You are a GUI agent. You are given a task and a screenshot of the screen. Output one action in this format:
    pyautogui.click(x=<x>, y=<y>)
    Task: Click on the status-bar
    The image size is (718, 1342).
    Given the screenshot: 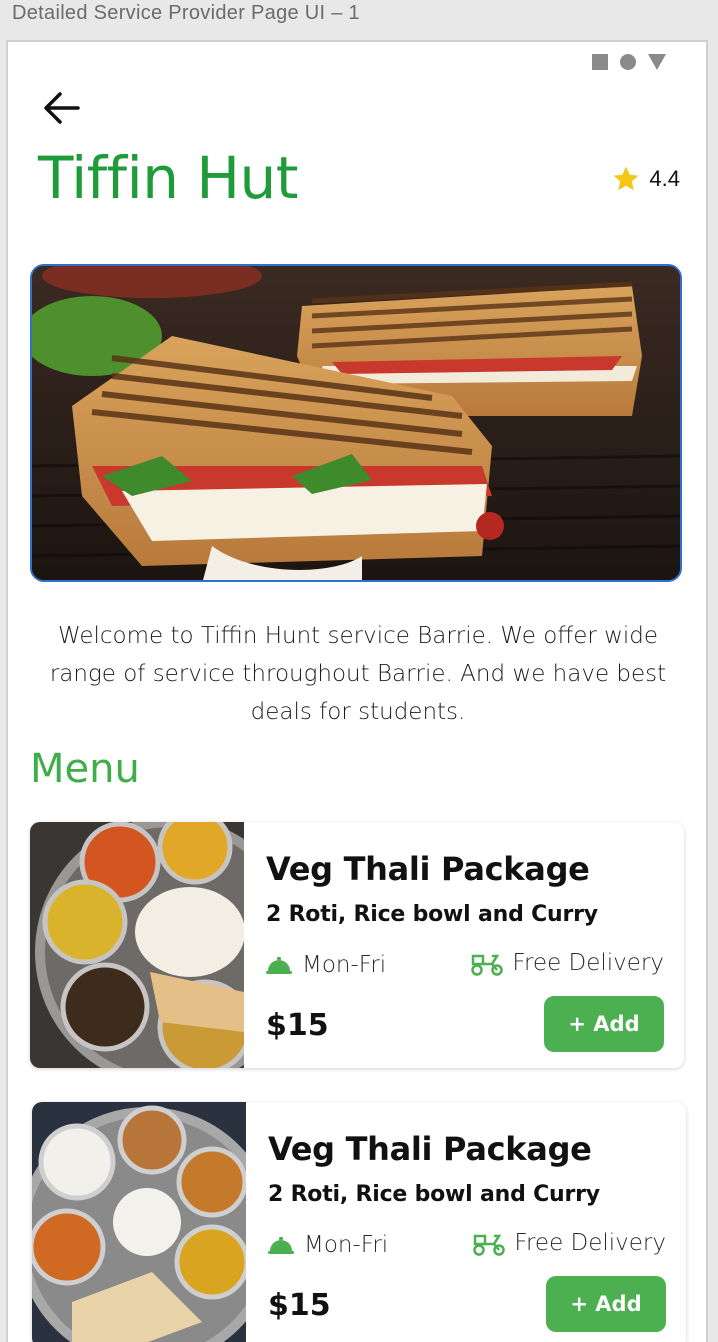 What is the action you would take?
    pyautogui.click(x=629, y=62)
    